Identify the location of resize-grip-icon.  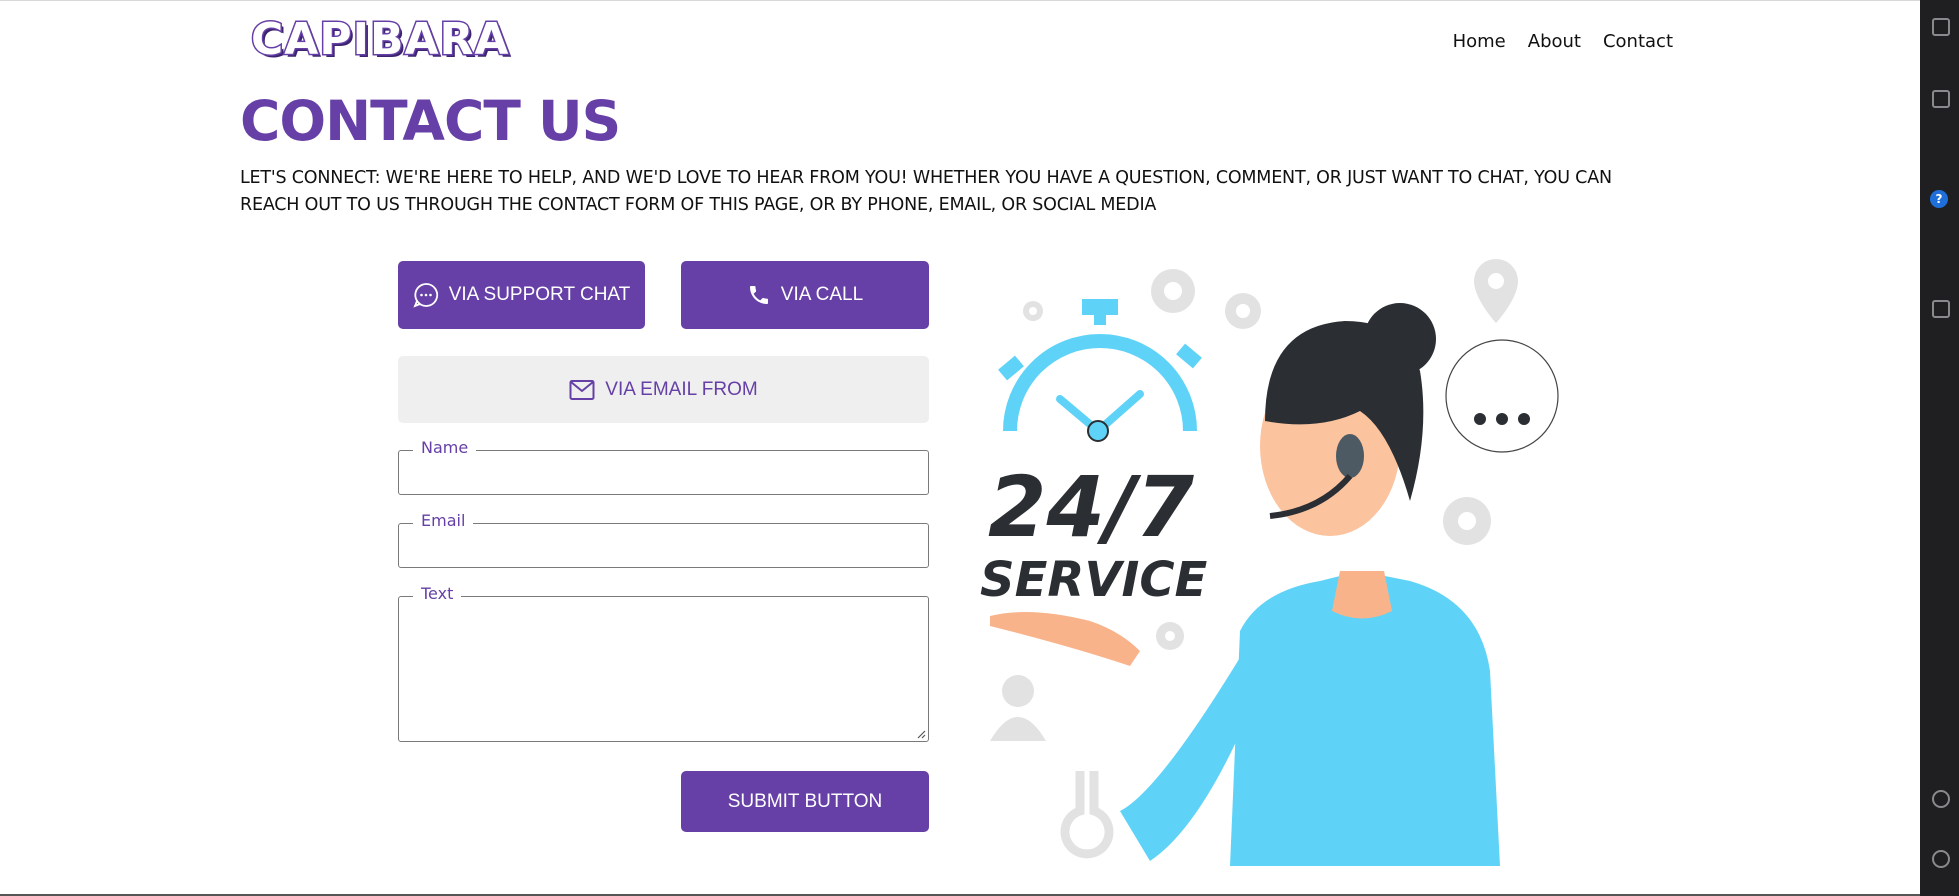
(921, 734).